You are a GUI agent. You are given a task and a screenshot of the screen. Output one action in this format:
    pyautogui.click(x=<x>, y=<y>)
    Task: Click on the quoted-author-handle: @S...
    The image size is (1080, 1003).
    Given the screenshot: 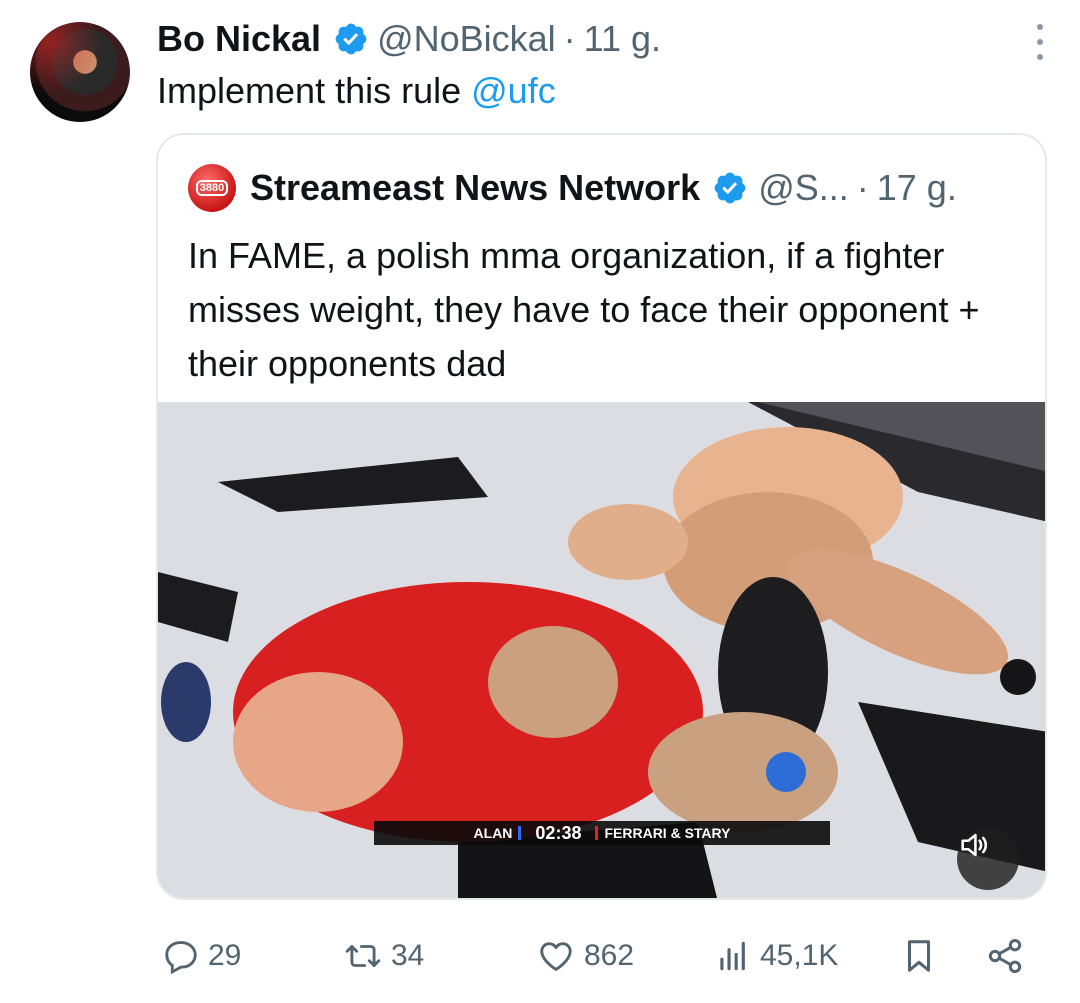 What is the action you would take?
    pyautogui.click(x=803, y=188)
    